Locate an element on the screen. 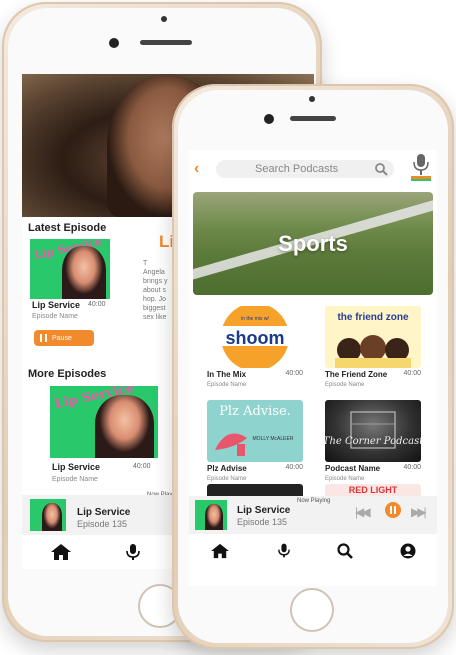  latest-episode-artwork: Lip Service is located at coordinates (70, 269).